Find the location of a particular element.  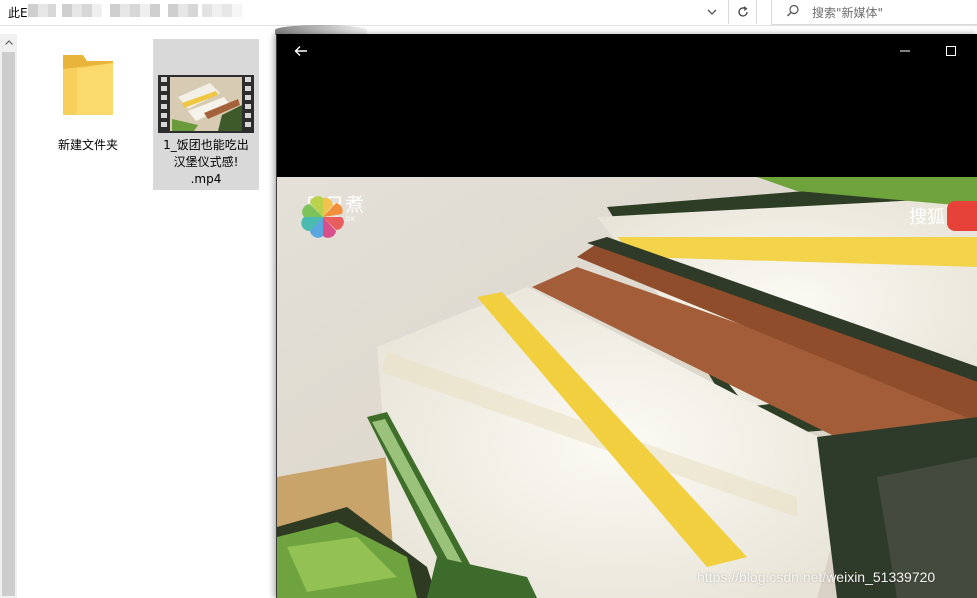

search-input: 搜索"新媒体" is located at coordinates (847, 12).